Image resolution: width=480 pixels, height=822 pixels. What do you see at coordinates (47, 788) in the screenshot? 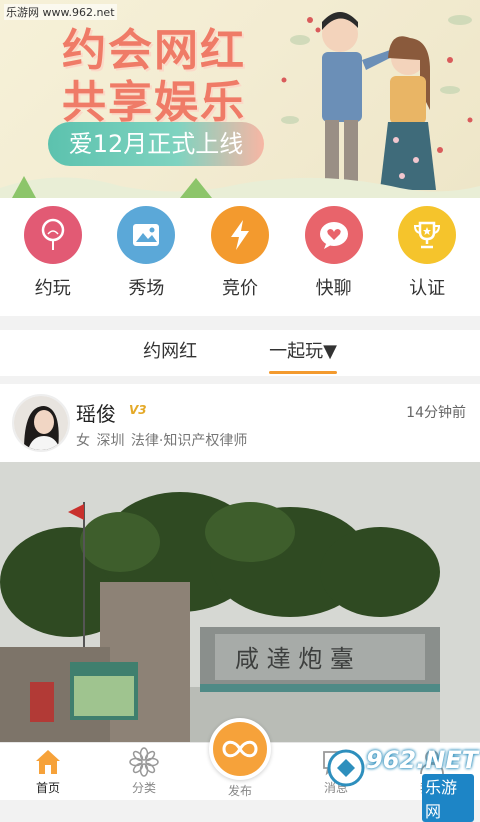
I see `nav-label: 首页` at bounding box center [47, 788].